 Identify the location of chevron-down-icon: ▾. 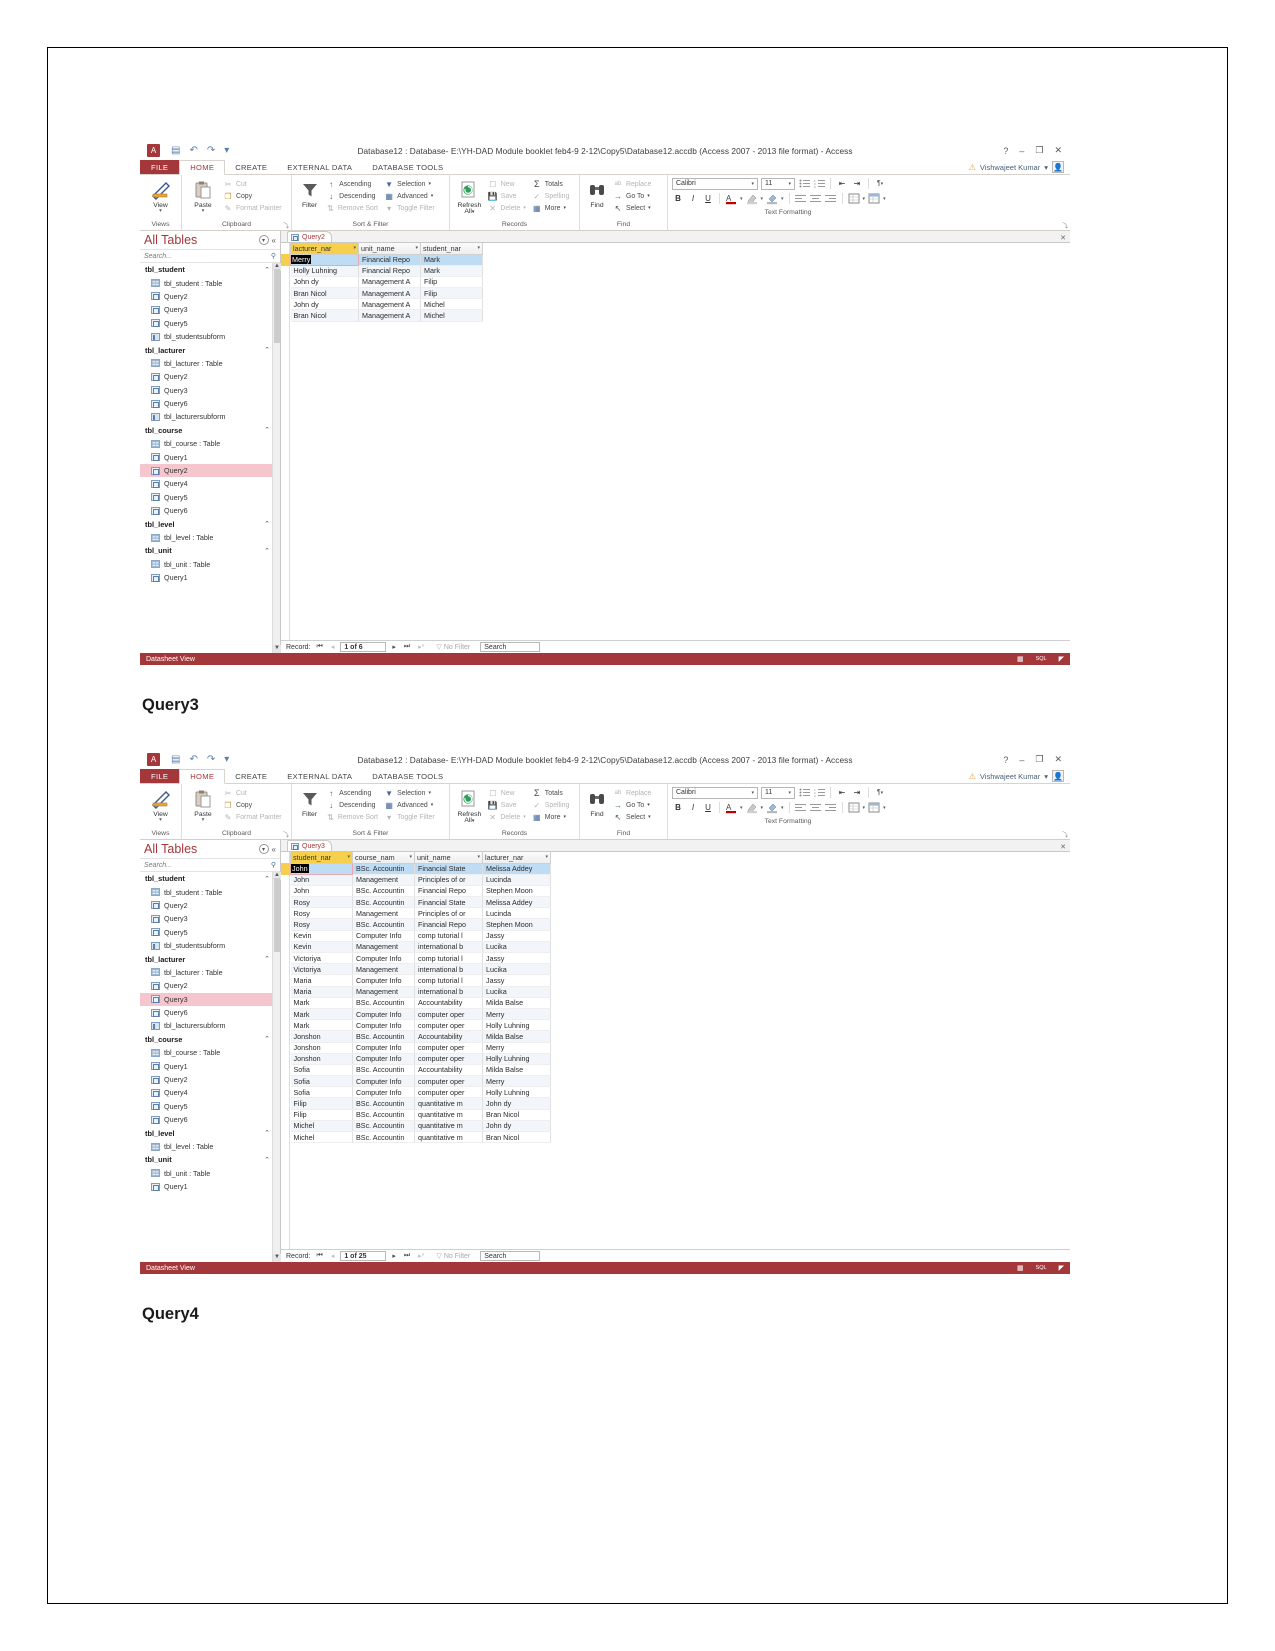
(478, 248).